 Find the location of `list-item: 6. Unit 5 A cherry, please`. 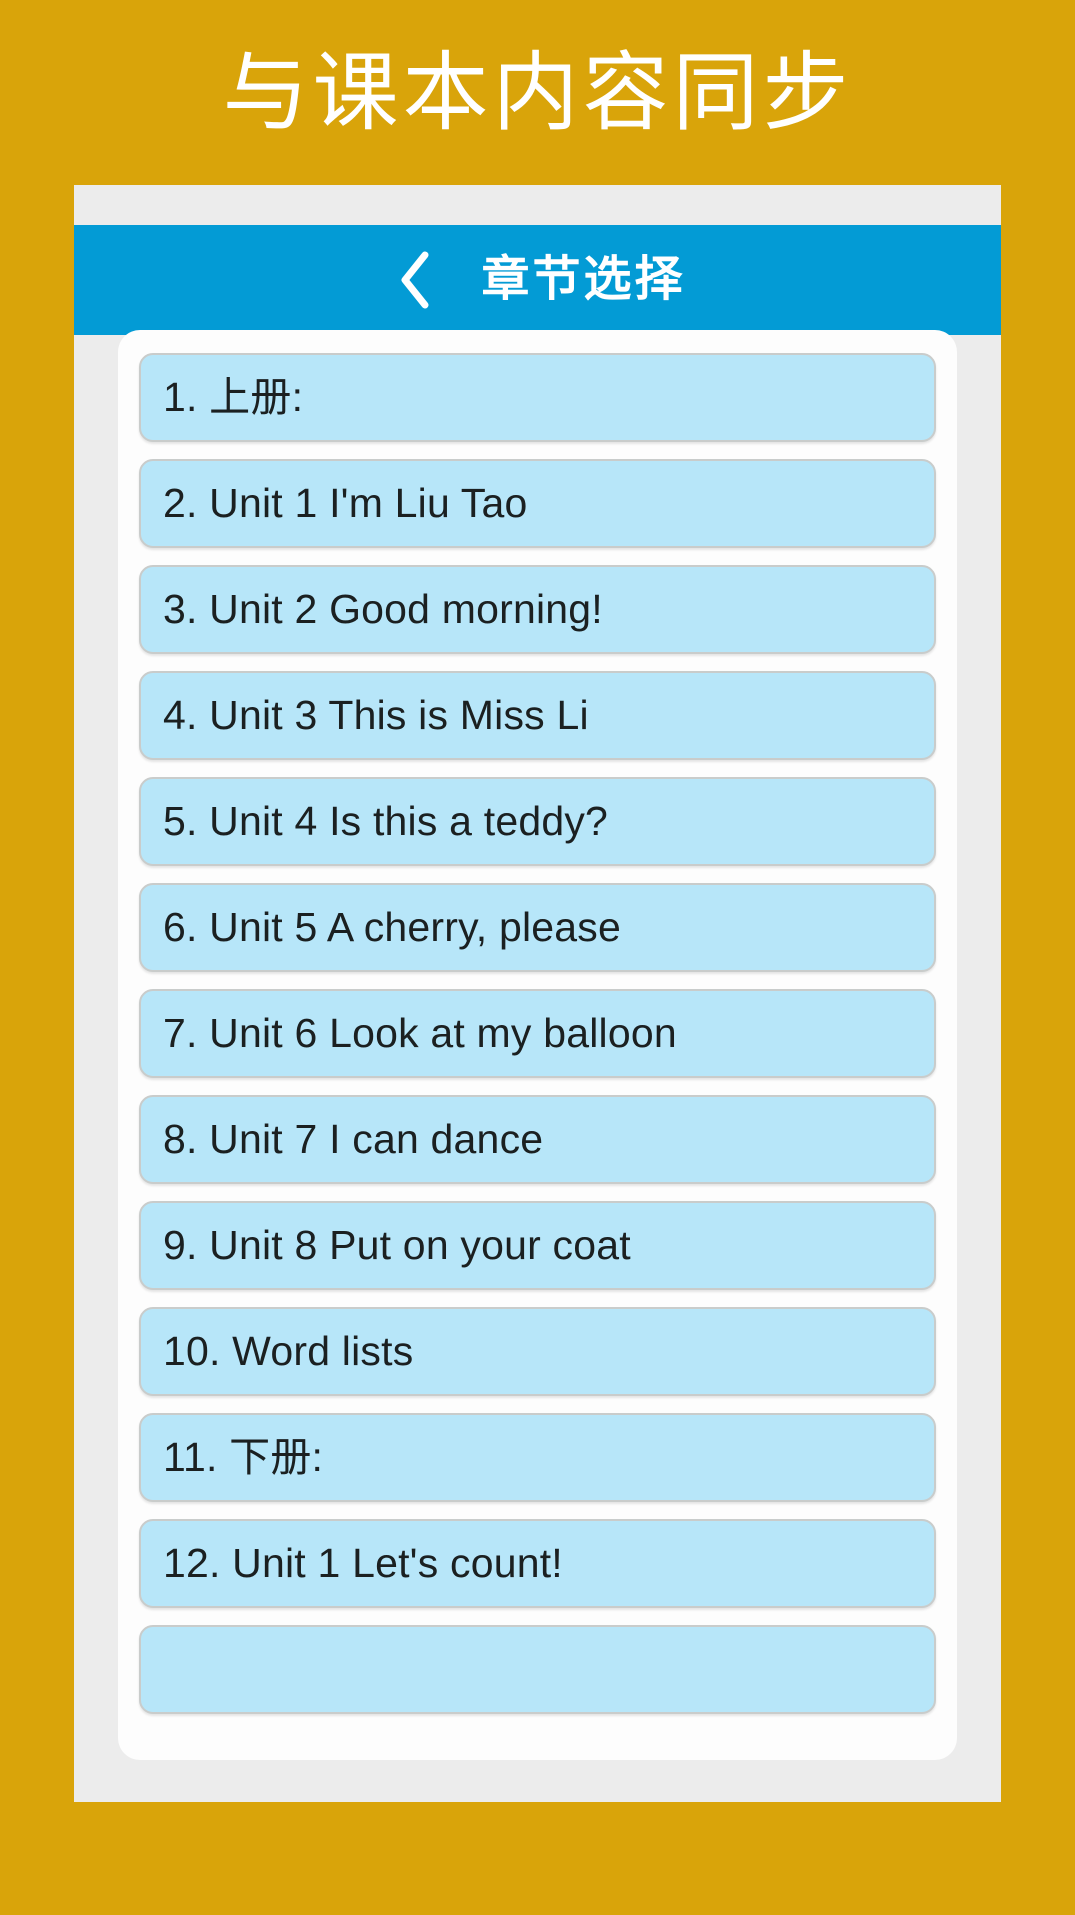

list-item: 6. Unit 5 A cherry, please is located at coordinates (537, 927).